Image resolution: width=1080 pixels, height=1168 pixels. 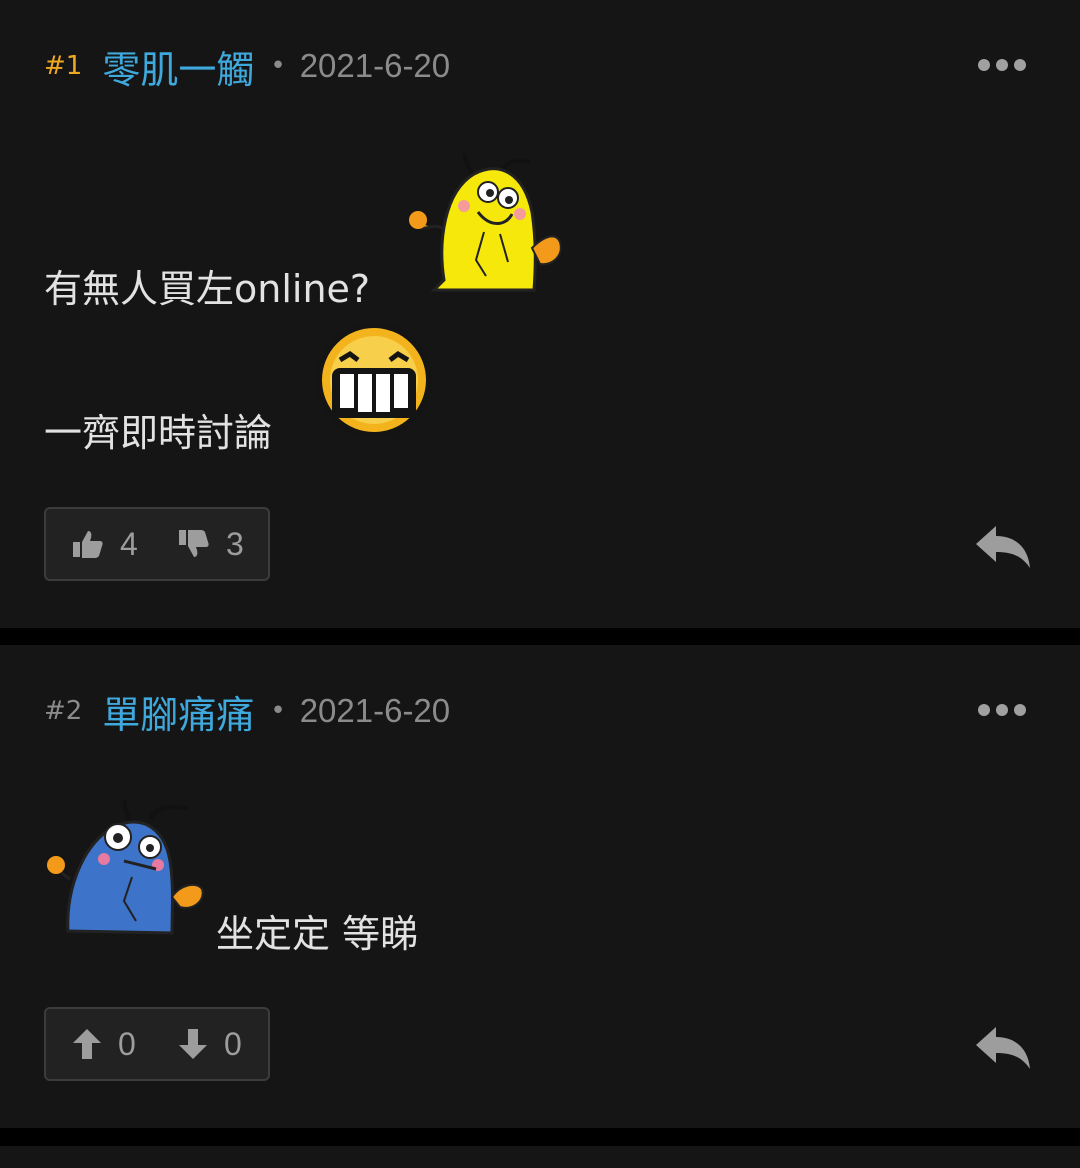 I want to click on thumbs-down-icon, so click(x=194, y=543).